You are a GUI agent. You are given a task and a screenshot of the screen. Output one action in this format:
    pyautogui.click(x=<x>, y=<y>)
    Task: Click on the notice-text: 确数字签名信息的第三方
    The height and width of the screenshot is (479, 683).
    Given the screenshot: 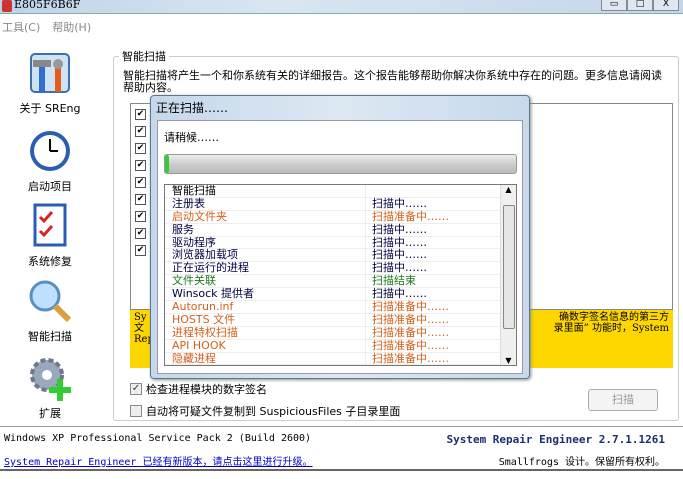 What is the action you would take?
    pyautogui.click(x=614, y=317)
    